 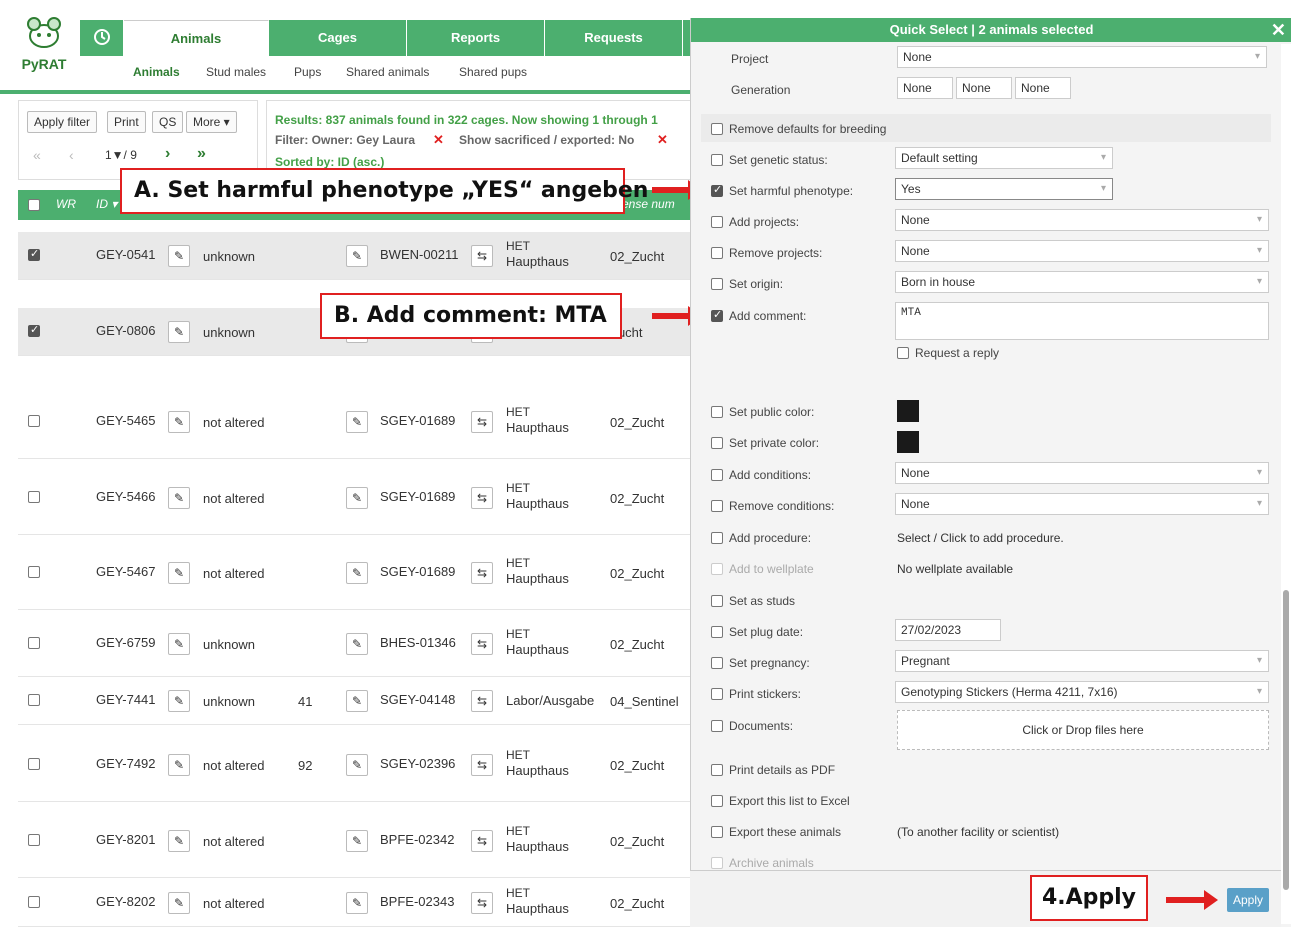 I want to click on animal-id: GEY-5465, so click(x=126, y=420).